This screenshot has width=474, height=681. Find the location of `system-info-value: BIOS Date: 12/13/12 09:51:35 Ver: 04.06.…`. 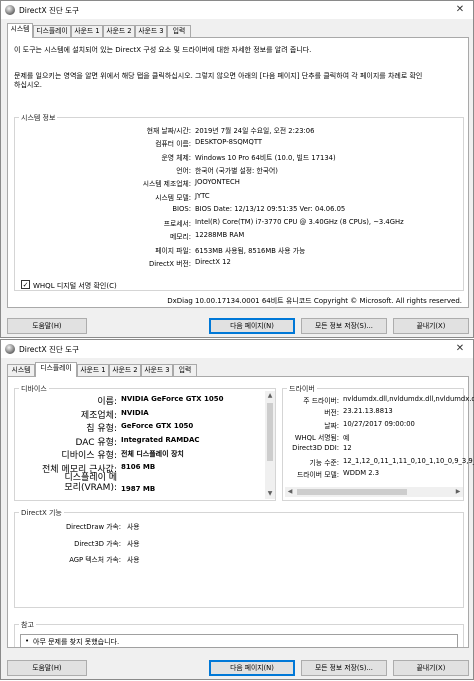

system-info-value: BIOS Date: 12/13/12 09:51:35 Ver: 04.06.… is located at coordinates (270, 208).